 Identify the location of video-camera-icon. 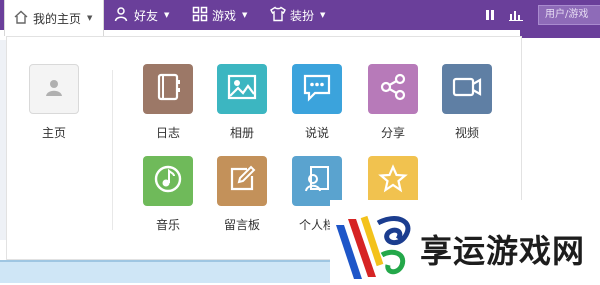
(467, 89).